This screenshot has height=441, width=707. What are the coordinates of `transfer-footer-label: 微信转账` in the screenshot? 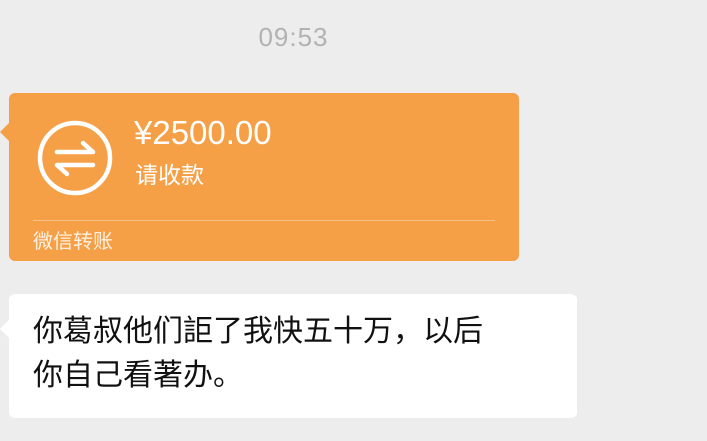 It's located at (73, 241).